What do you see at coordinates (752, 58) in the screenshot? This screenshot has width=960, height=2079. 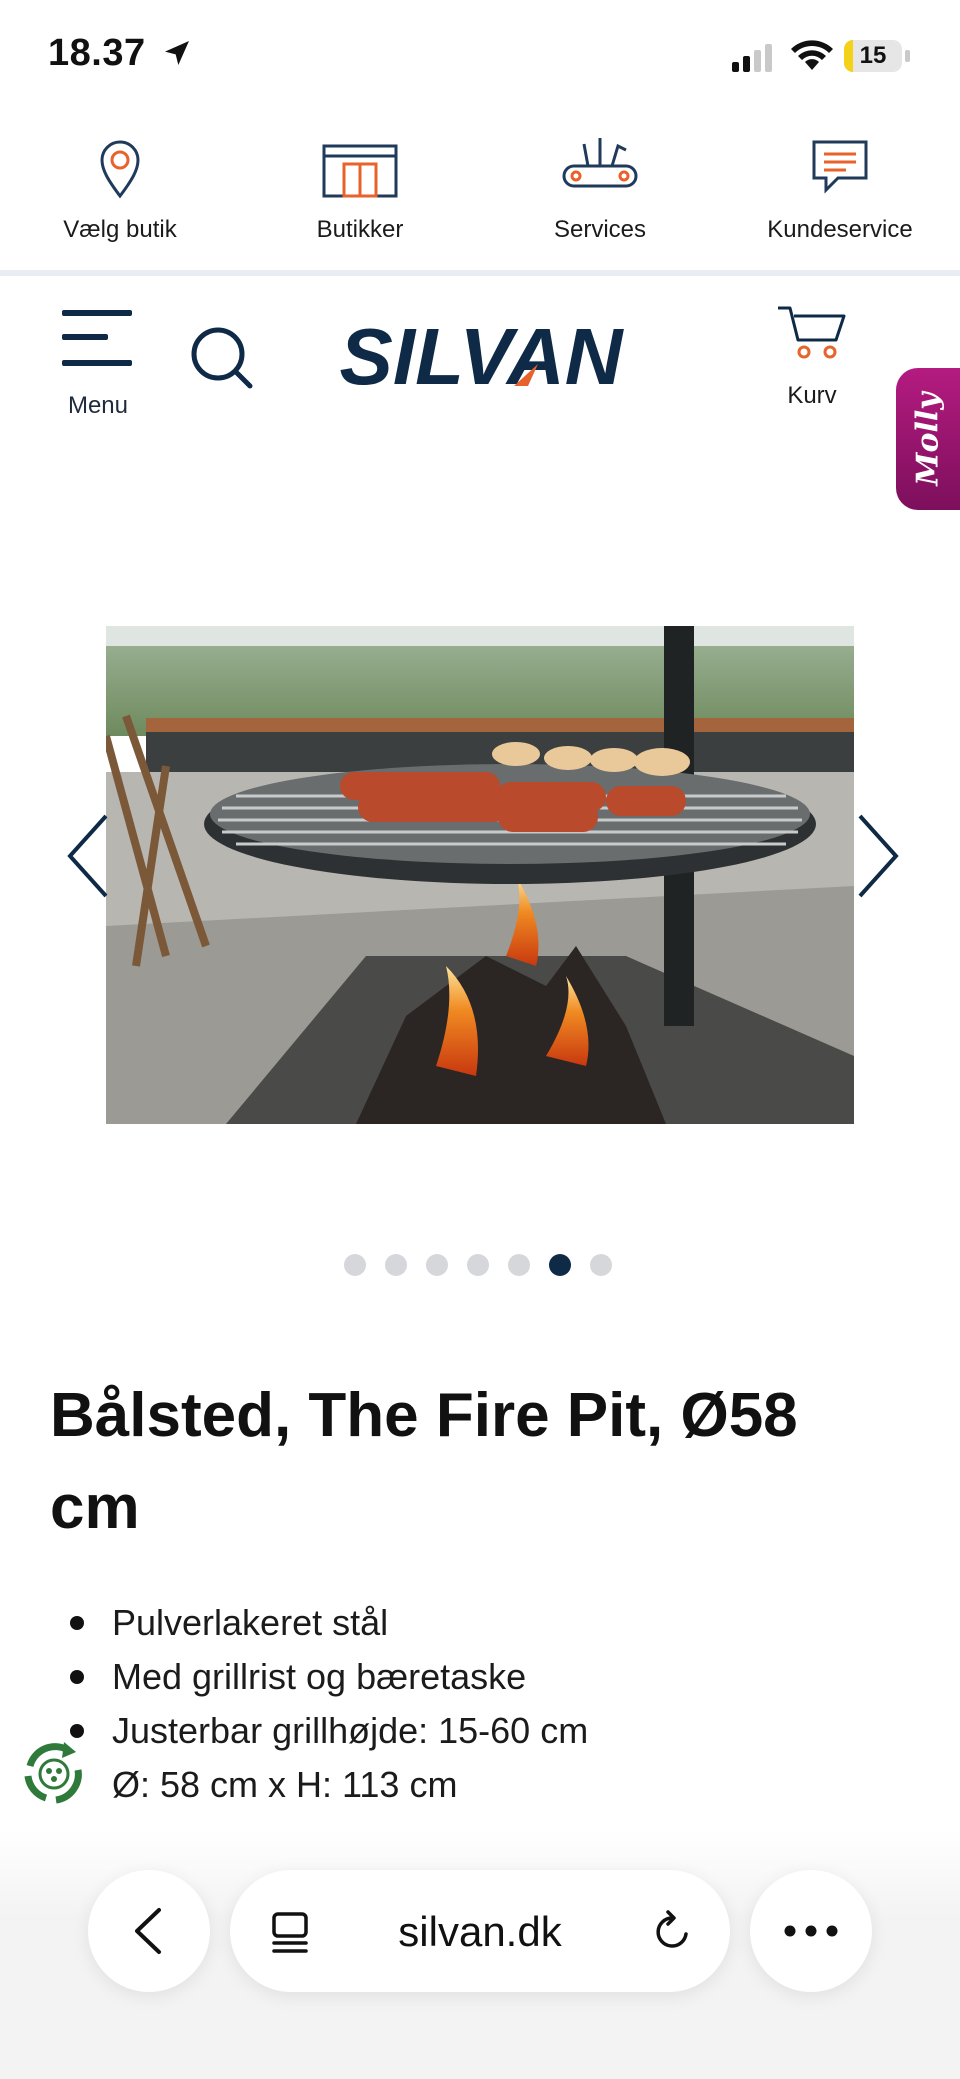 I see `signal-icon` at bounding box center [752, 58].